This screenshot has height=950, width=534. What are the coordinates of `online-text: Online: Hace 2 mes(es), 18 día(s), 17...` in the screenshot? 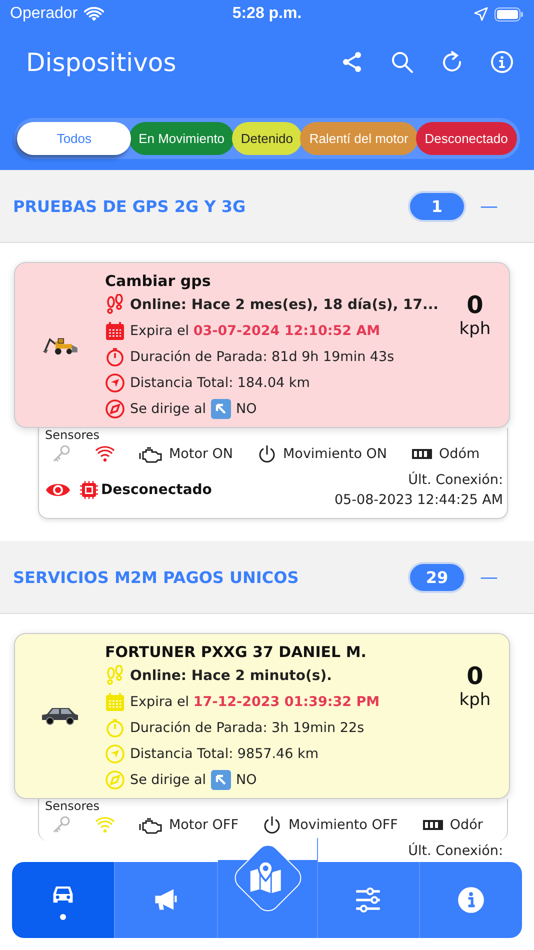 It's located at (284, 304).